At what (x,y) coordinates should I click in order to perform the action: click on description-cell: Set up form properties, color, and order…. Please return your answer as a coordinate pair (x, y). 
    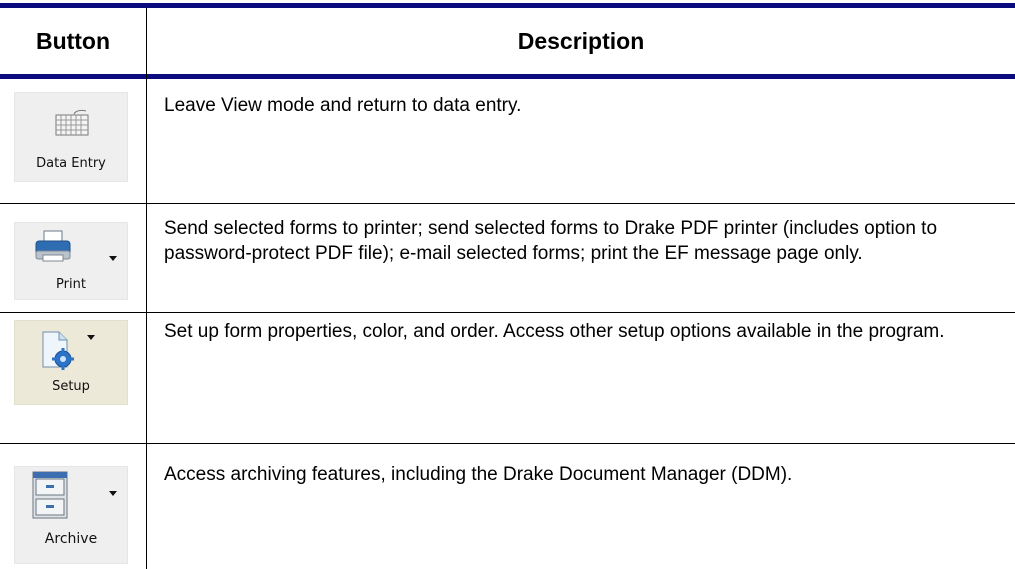
    Looking at the image, I should click on (554, 331).